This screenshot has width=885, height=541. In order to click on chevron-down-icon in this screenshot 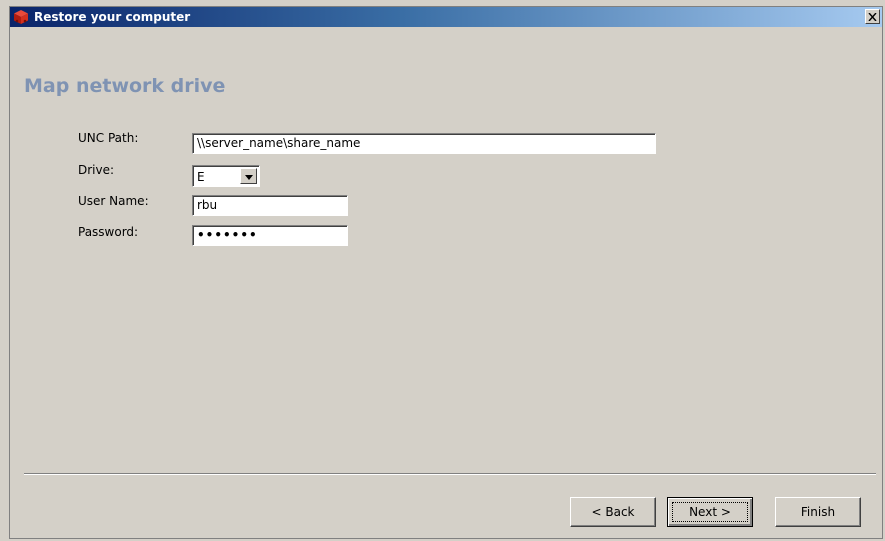, I will do `click(248, 176)`.